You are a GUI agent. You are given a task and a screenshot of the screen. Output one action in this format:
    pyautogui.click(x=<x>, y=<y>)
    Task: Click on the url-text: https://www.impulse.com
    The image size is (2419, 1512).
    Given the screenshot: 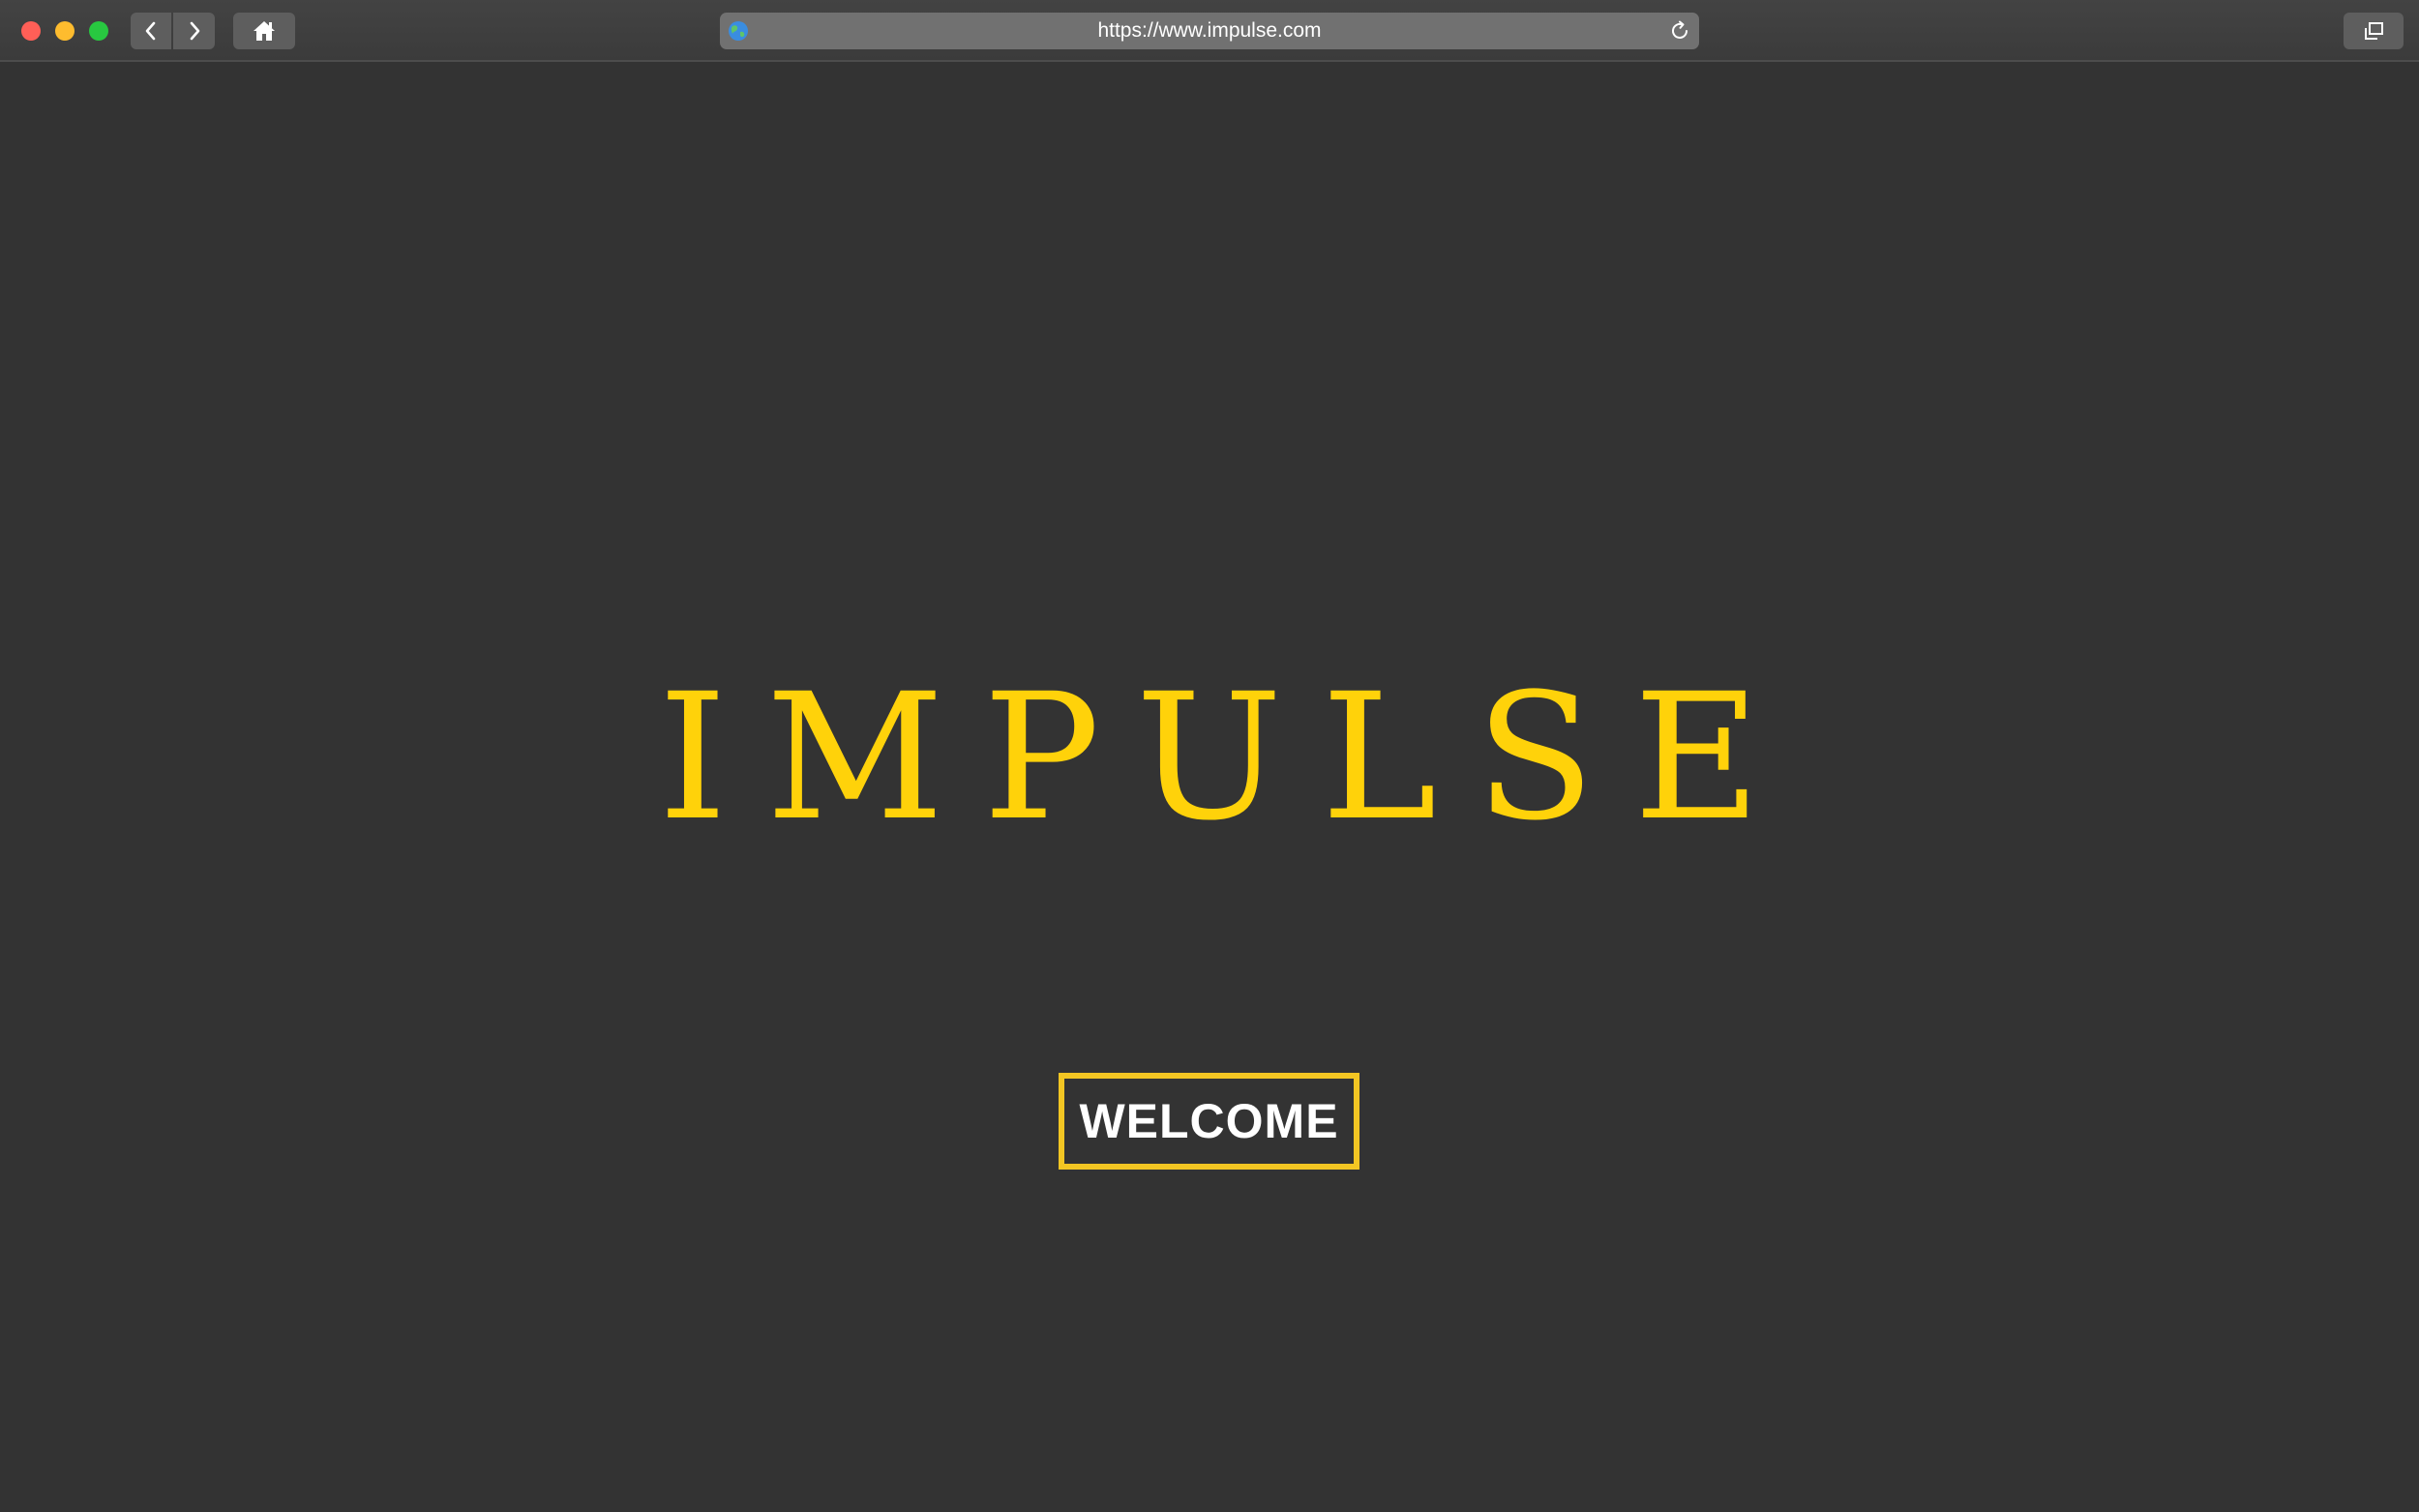 What is the action you would take?
    pyautogui.click(x=1209, y=31)
    